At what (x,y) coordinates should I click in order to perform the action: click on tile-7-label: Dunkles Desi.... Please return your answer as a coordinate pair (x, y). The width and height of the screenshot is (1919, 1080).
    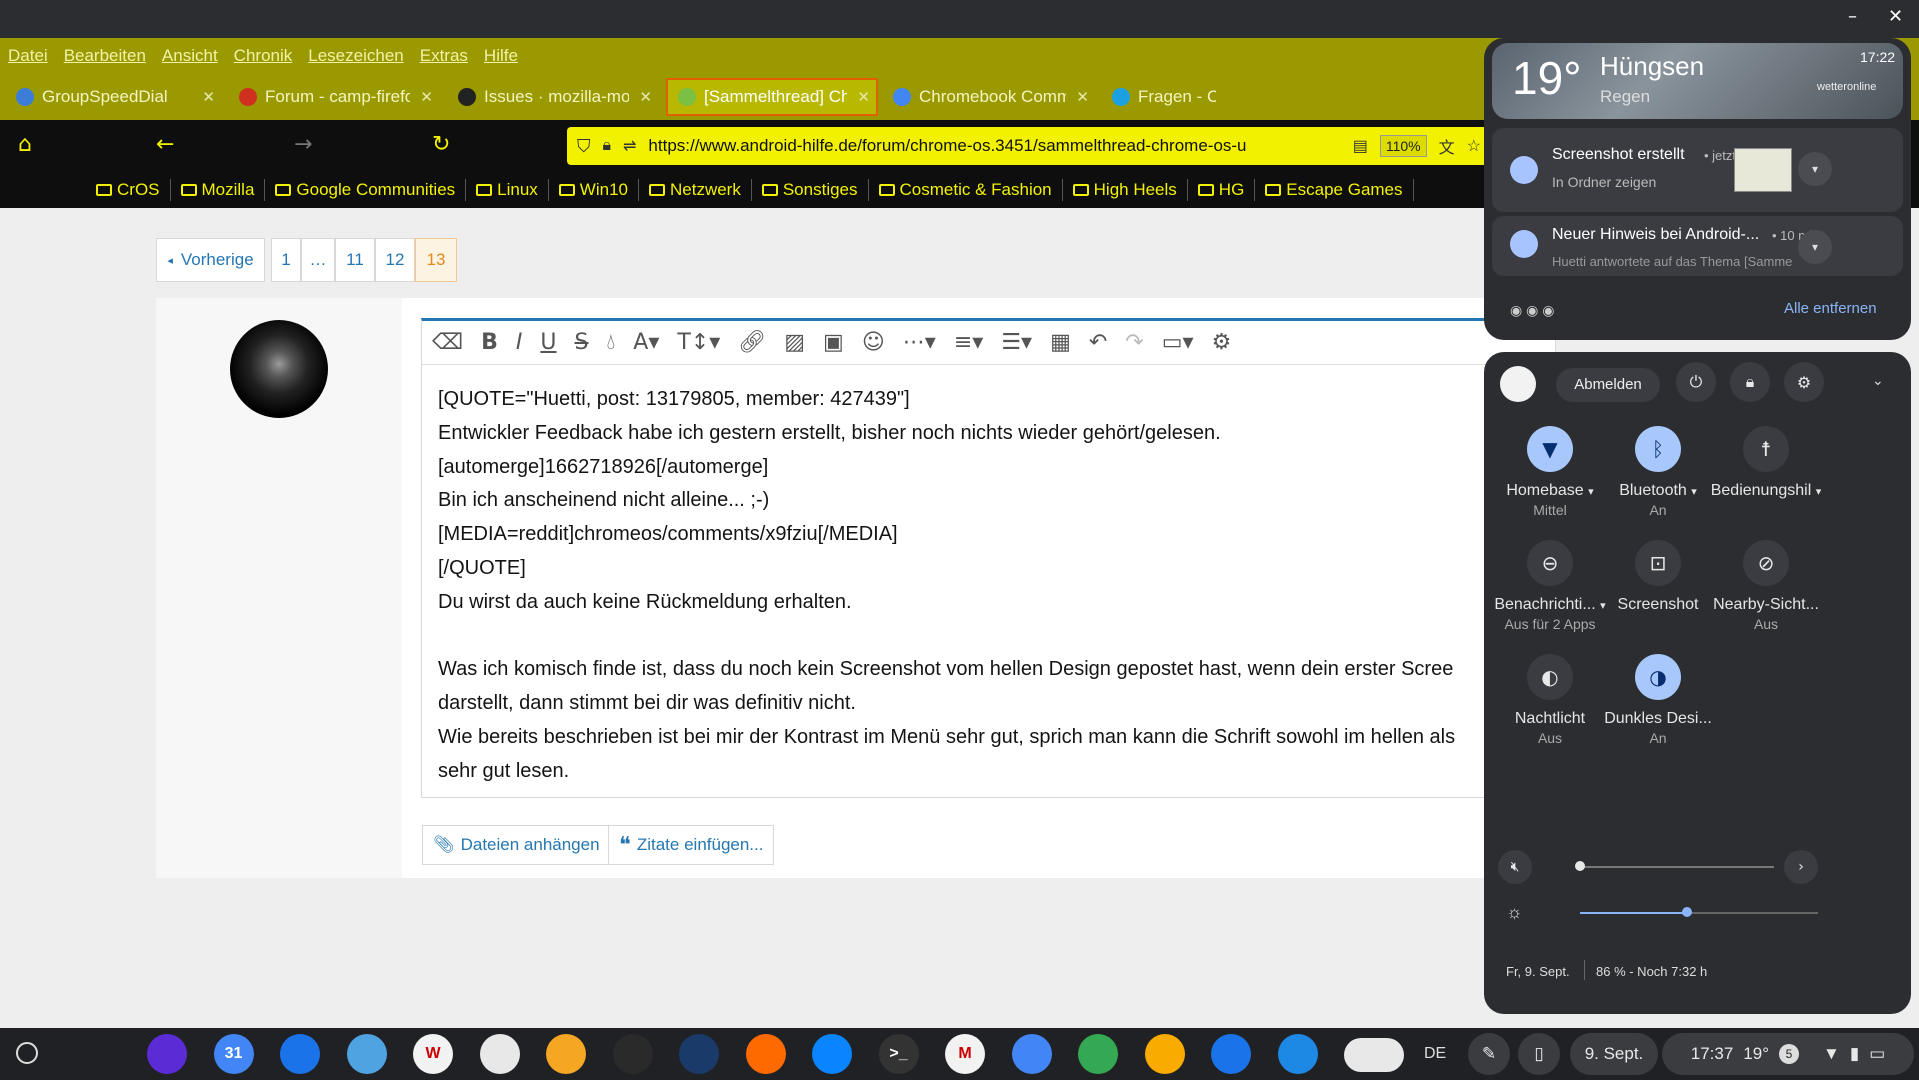
    Looking at the image, I should click on (1658, 719).